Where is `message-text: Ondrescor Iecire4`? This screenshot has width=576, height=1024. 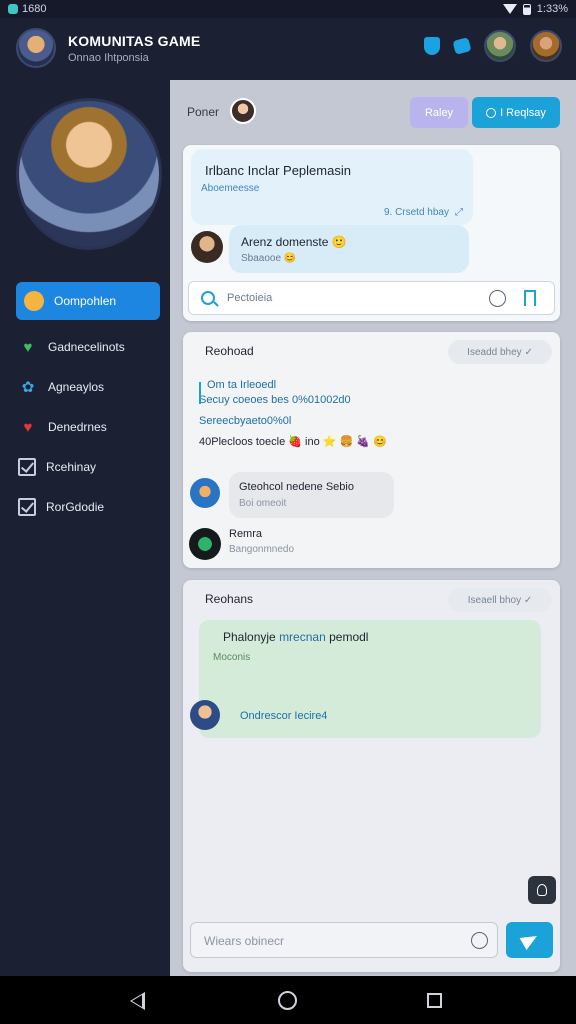 message-text: Ondrescor Iecire4 is located at coordinates (284, 716).